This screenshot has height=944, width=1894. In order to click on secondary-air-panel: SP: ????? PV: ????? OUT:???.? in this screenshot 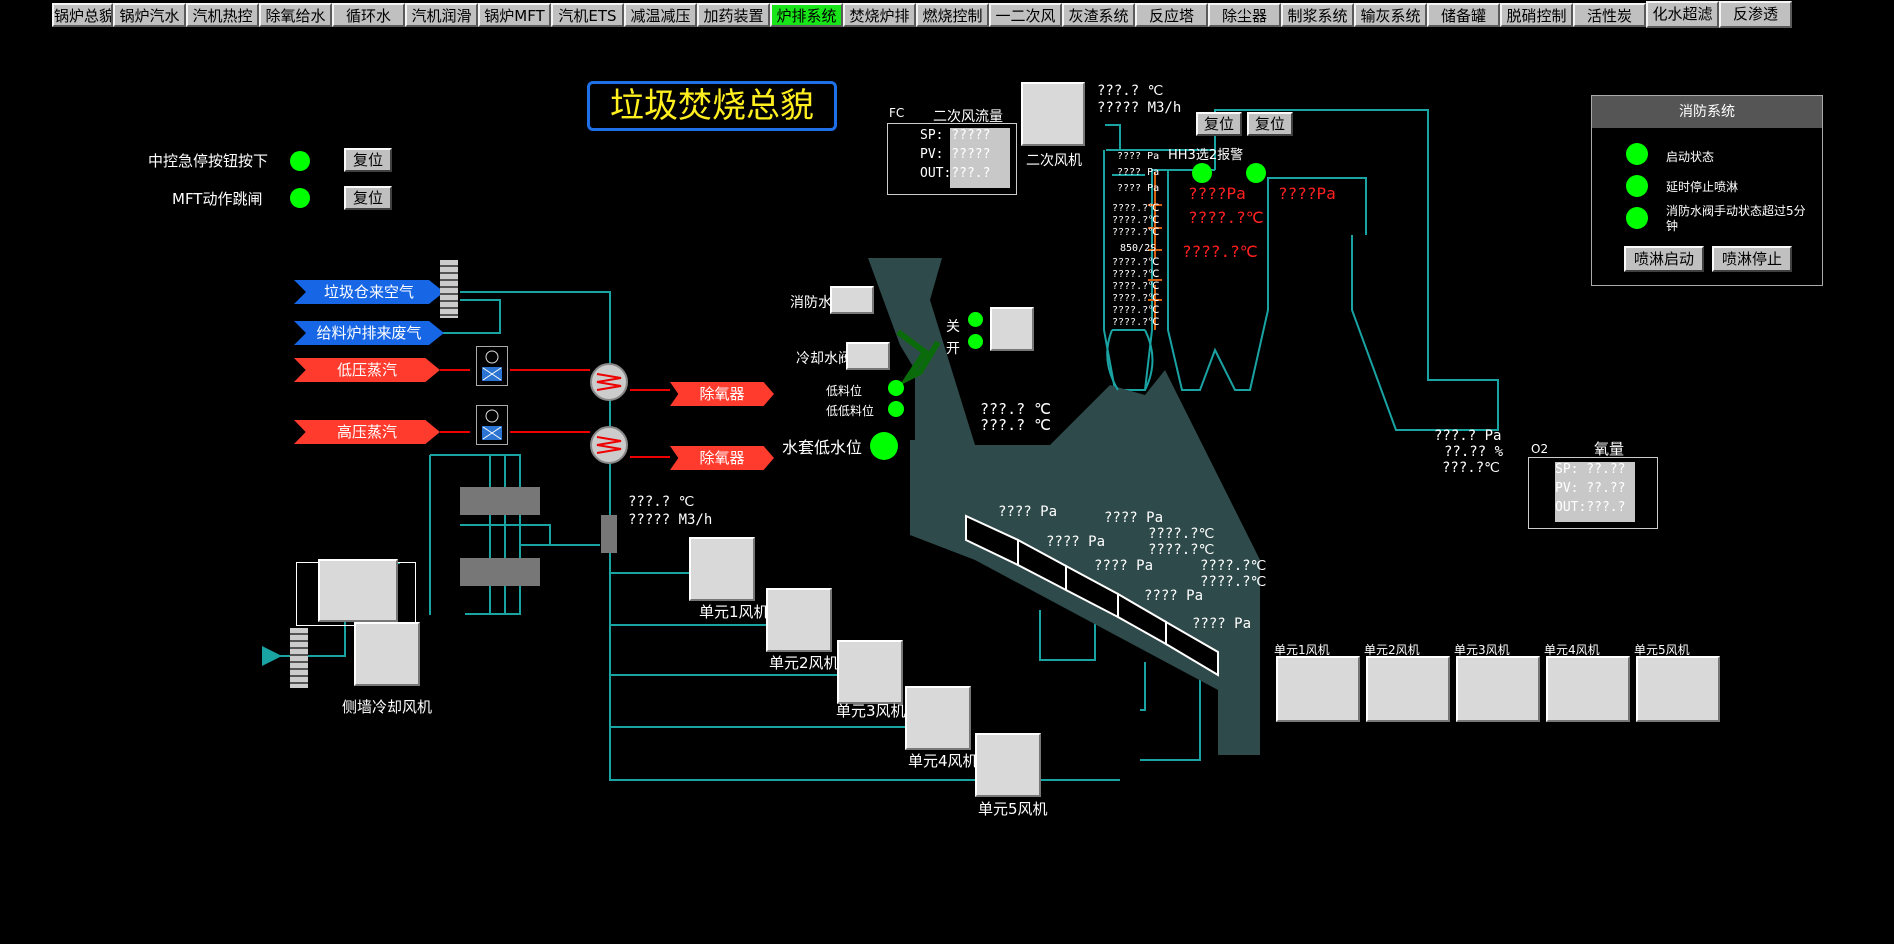, I will do `click(952, 159)`.